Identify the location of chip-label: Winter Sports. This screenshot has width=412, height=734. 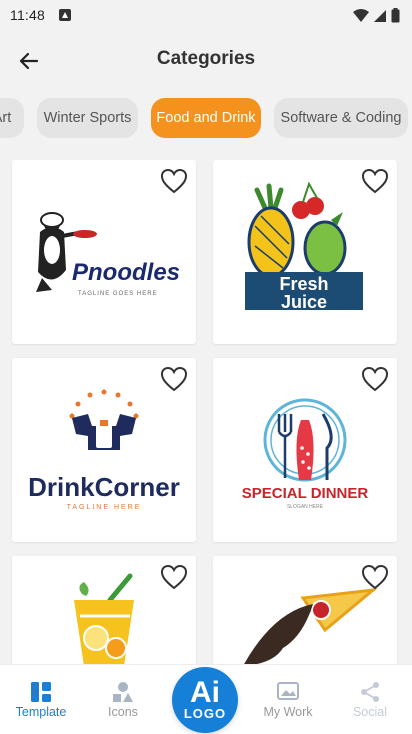
(87, 118).